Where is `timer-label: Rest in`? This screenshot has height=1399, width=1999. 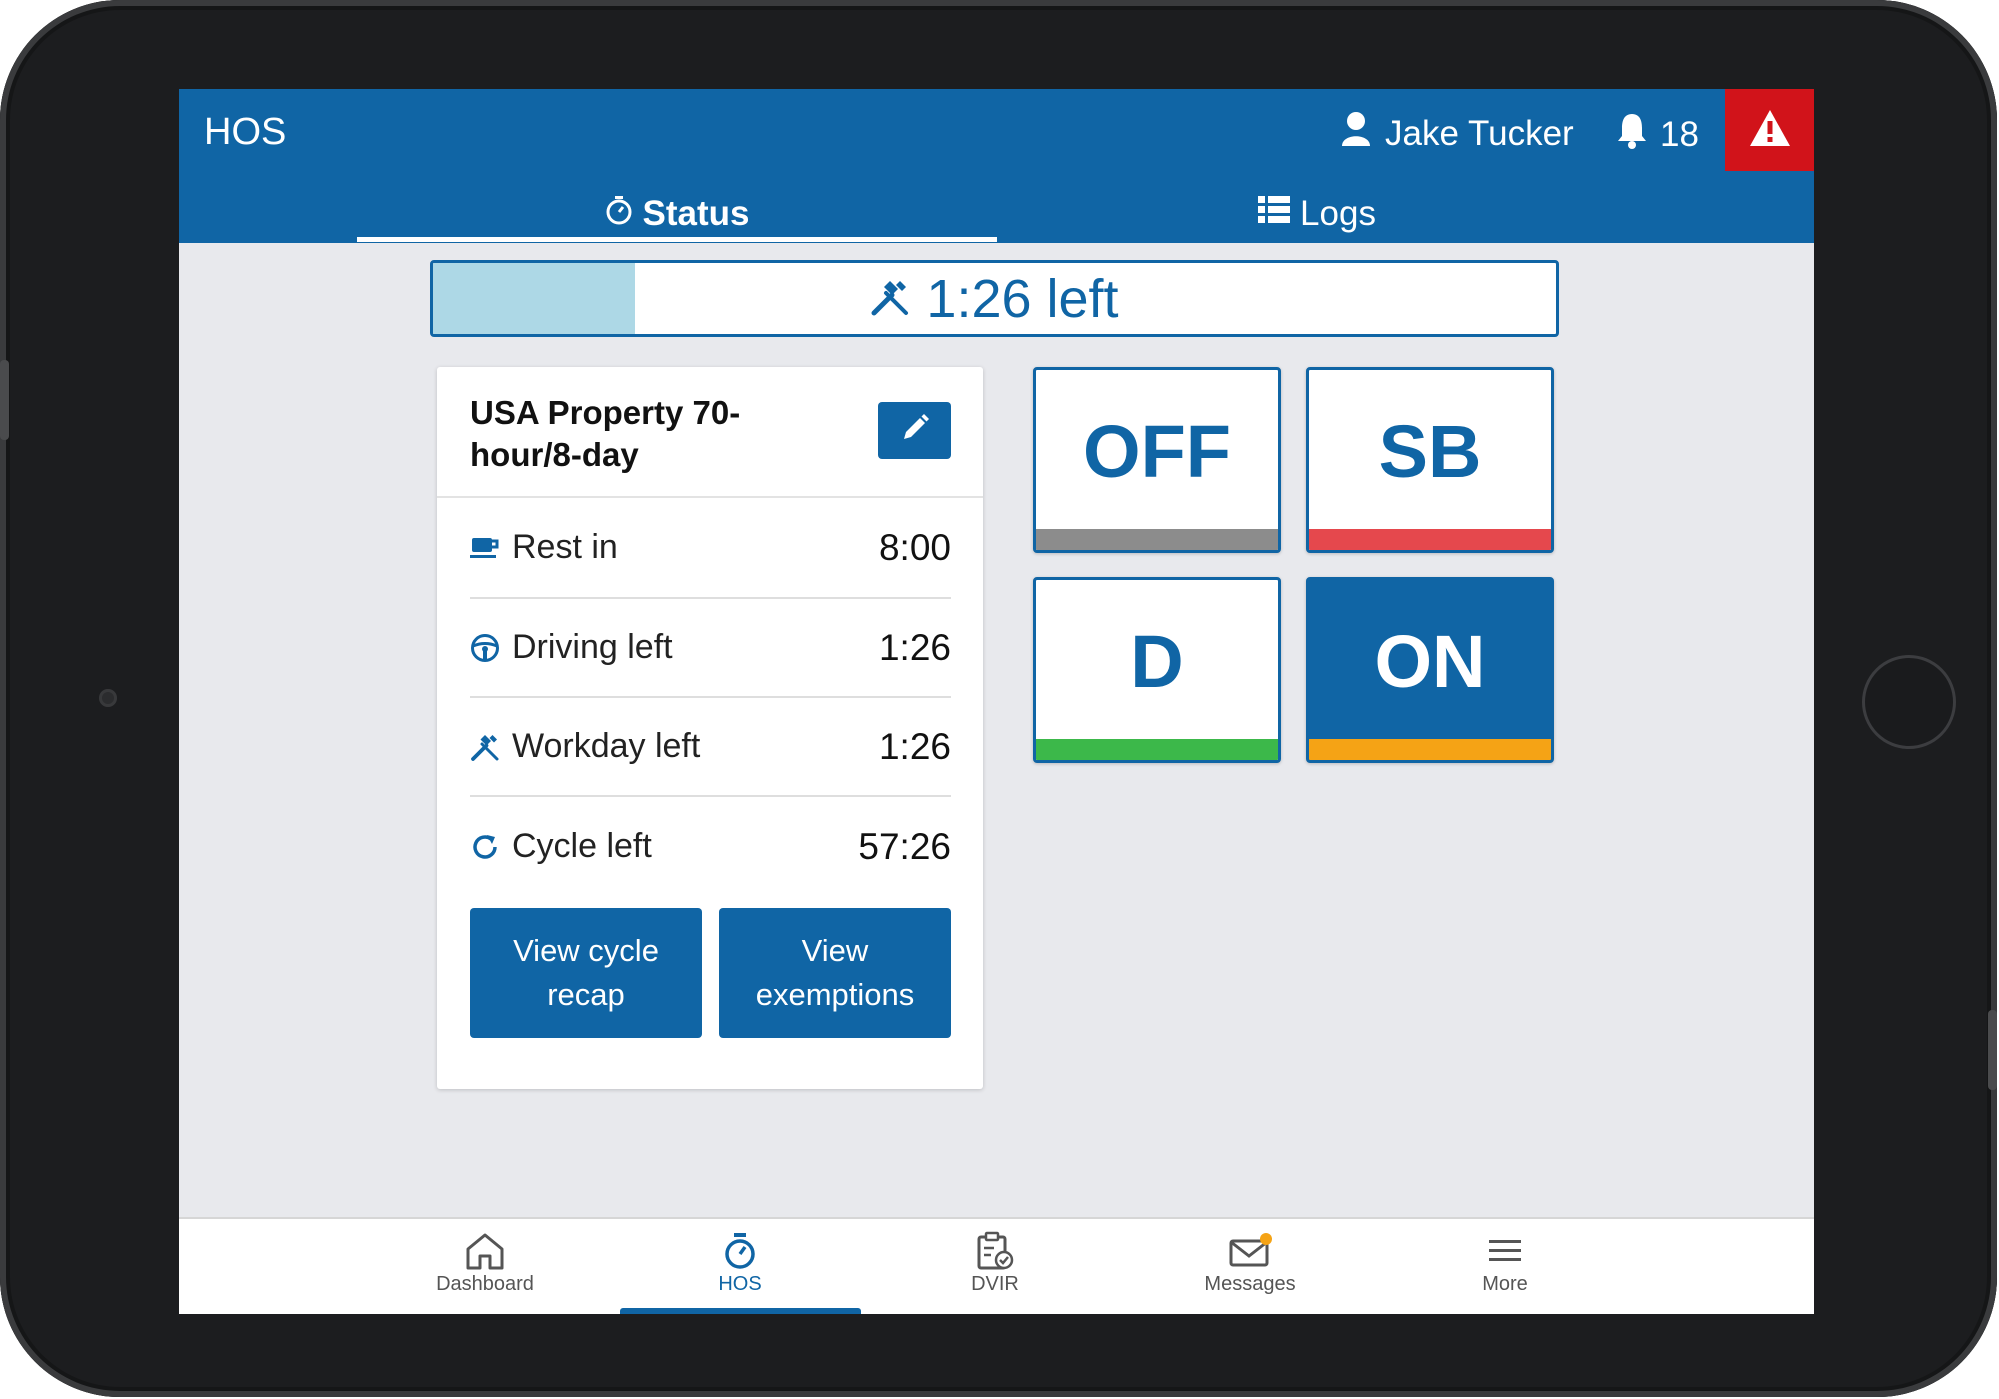
timer-label: Rest in is located at coordinates (565, 547).